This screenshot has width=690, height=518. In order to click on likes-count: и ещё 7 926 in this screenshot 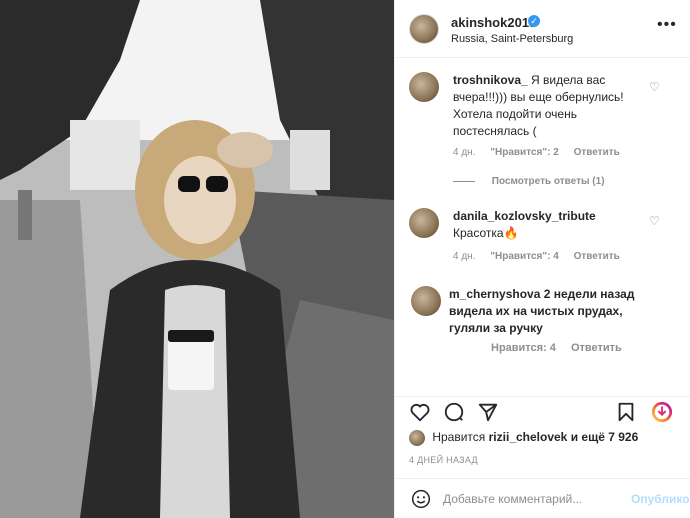, I will do `click(605, 437)`.